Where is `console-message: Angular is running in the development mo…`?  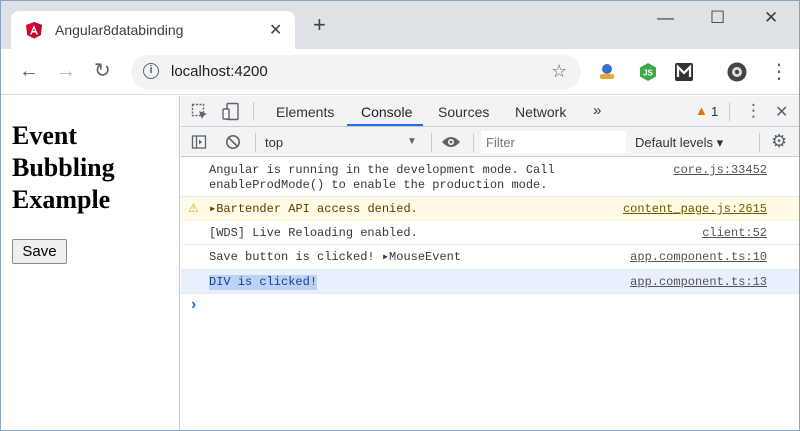
console-message: Angular is running in the development mo… is located at coordinates (490, 177).